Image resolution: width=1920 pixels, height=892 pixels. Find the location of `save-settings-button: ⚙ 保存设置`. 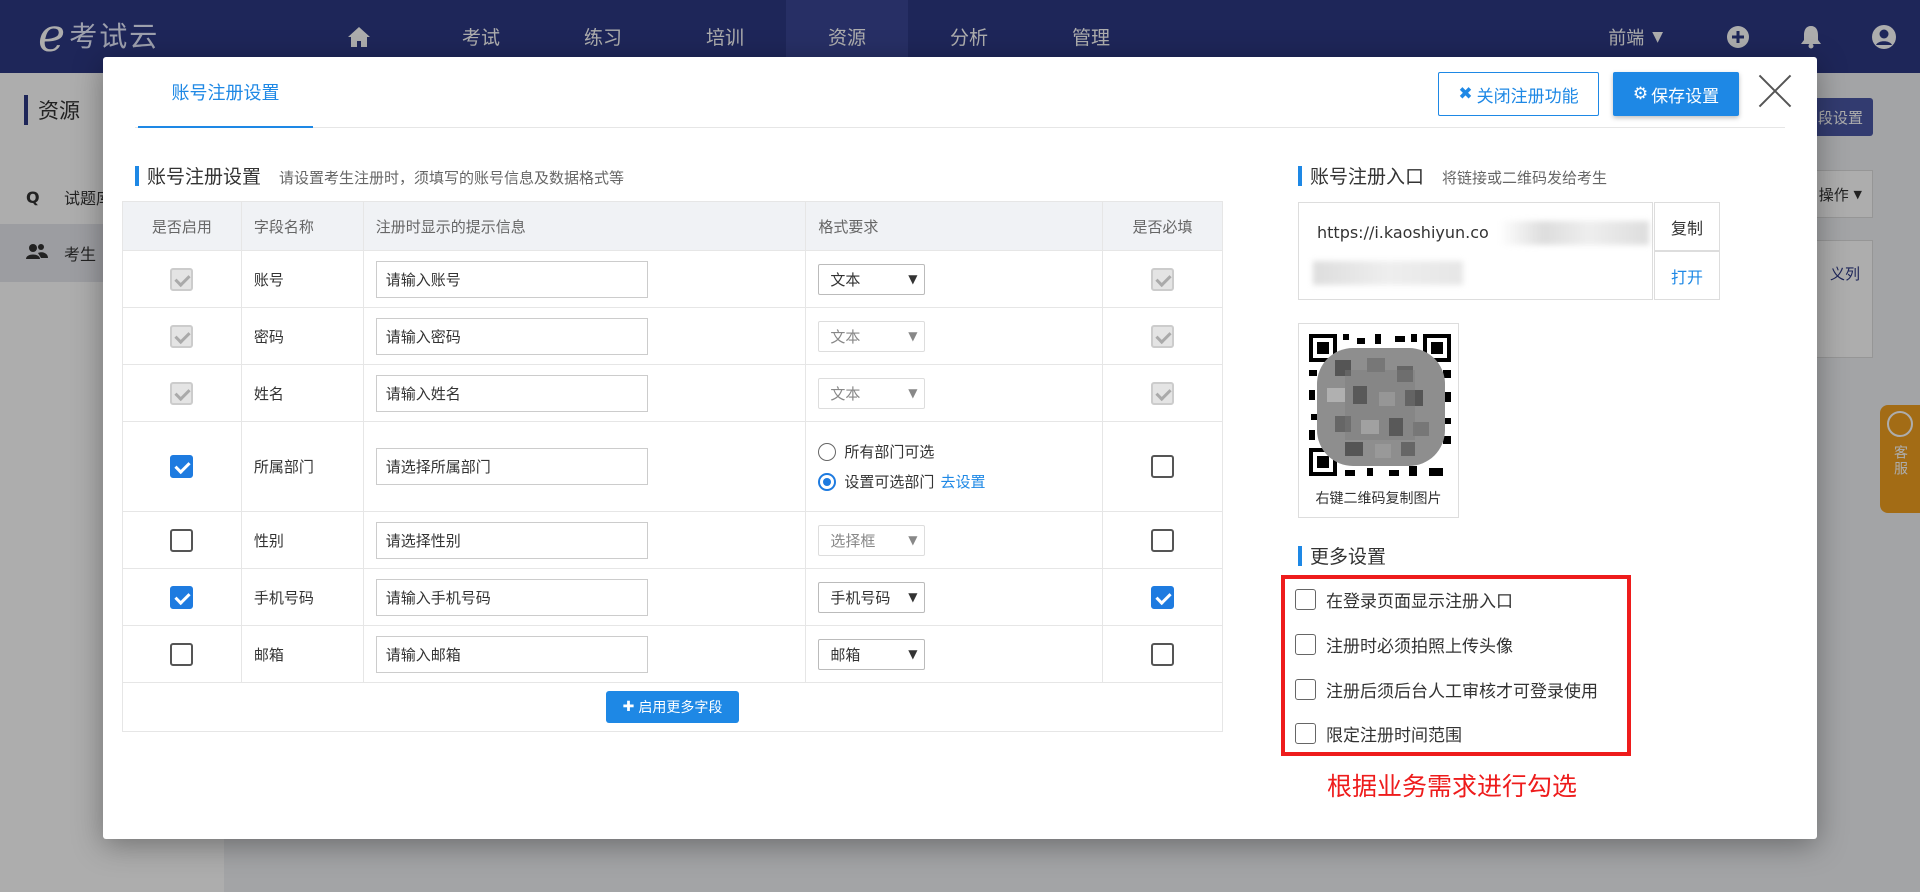

save-settings-button: ⚙ 保存设置 is located at coordinates (1676, 94).